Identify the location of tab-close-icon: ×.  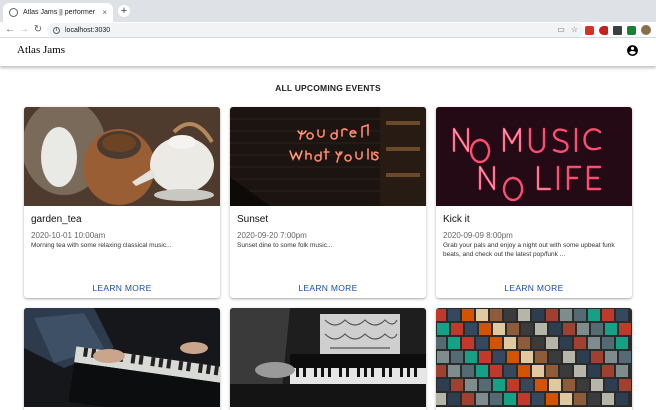
(104, 12).